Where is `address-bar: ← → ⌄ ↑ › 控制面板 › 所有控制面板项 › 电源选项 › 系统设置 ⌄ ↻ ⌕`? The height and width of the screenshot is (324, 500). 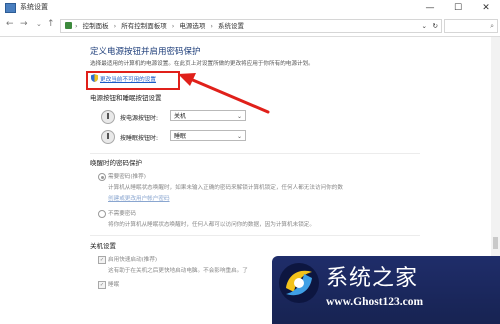
address-bar: ← → ⌄ ↑ › 控制面板 › 所有控制面板项 › 电源选项 › 系统设置 ⌄ ↻ ⌕ is located at coordinates (250, 26).